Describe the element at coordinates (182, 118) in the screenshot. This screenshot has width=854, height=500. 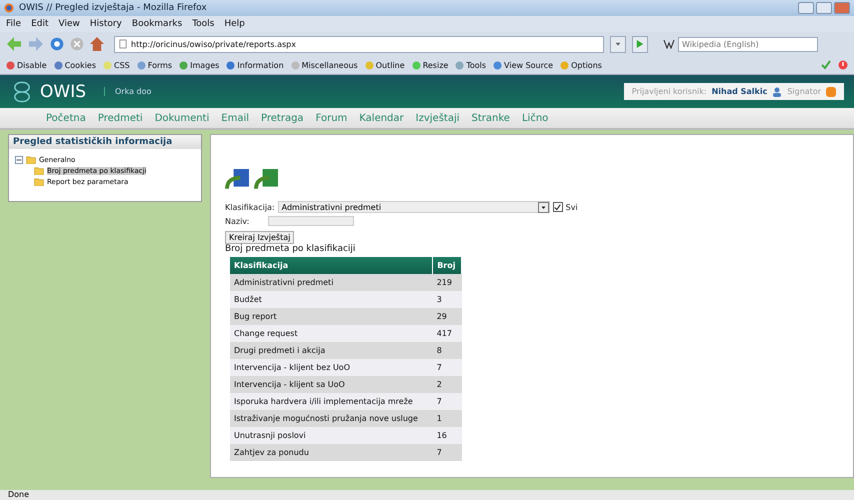
I see `nav-link: Dokumenti` at that location.